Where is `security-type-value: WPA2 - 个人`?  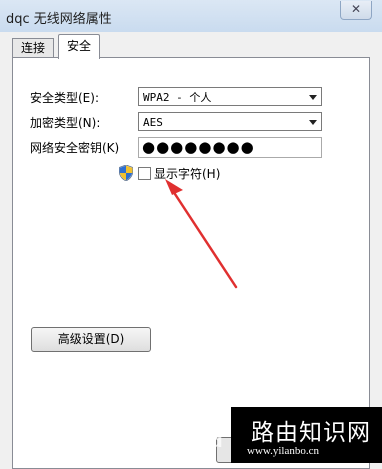 security-type-value: WPA2 - 个人 is located at coordinates (177, 97).